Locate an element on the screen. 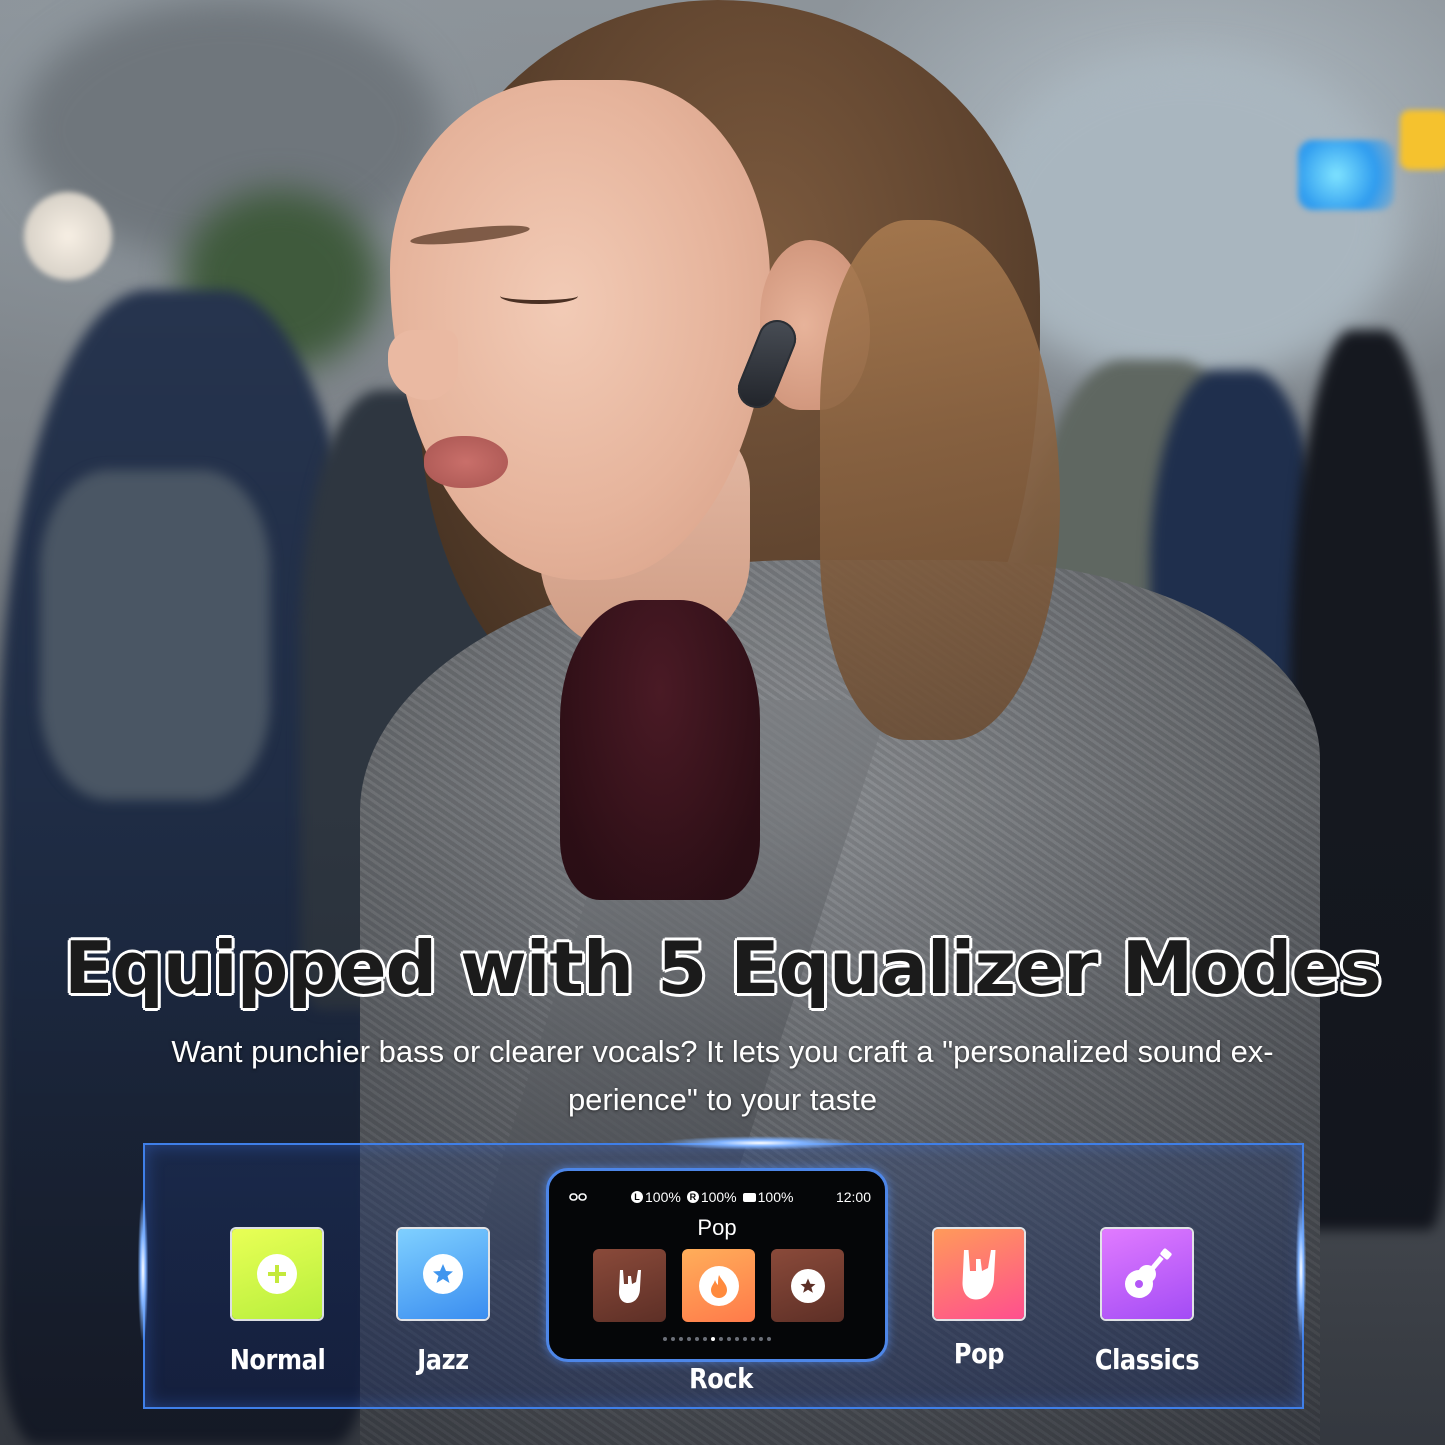  normal-label: Normal is located at coordinates (277, 1359).